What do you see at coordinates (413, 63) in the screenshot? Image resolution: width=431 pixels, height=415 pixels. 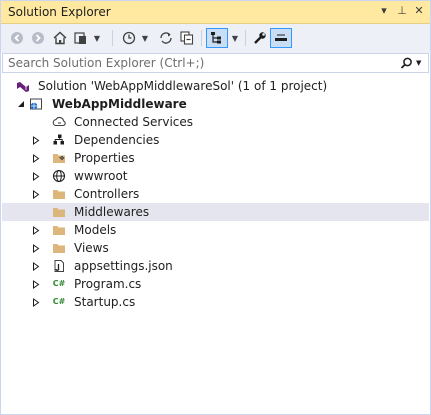 I see `search-button: ▼` at bounding box center [413, 63].